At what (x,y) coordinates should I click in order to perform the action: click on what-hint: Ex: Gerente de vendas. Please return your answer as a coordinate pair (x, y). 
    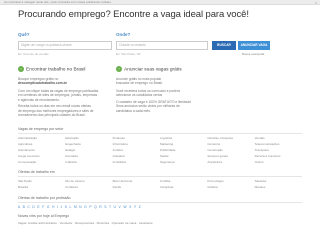
    Looking at the image, I should click on (33, 54).